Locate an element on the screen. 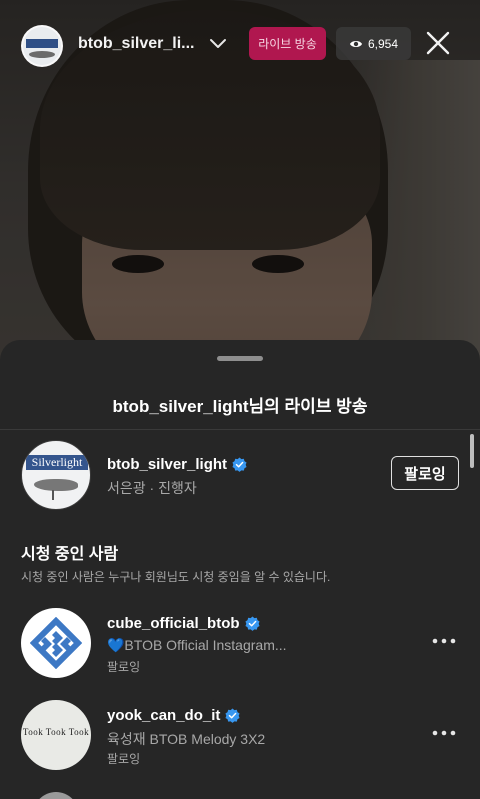 This screenshot has width=480, height=799. viewer-avatar: Took Took Took is located at coordinates (56, 735).